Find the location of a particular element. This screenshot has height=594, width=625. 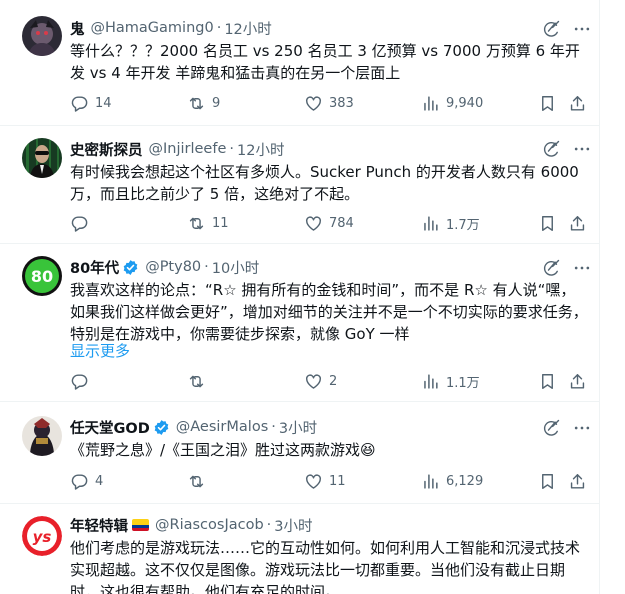

view-count: 9,940 is located at coordinates (465, 103).